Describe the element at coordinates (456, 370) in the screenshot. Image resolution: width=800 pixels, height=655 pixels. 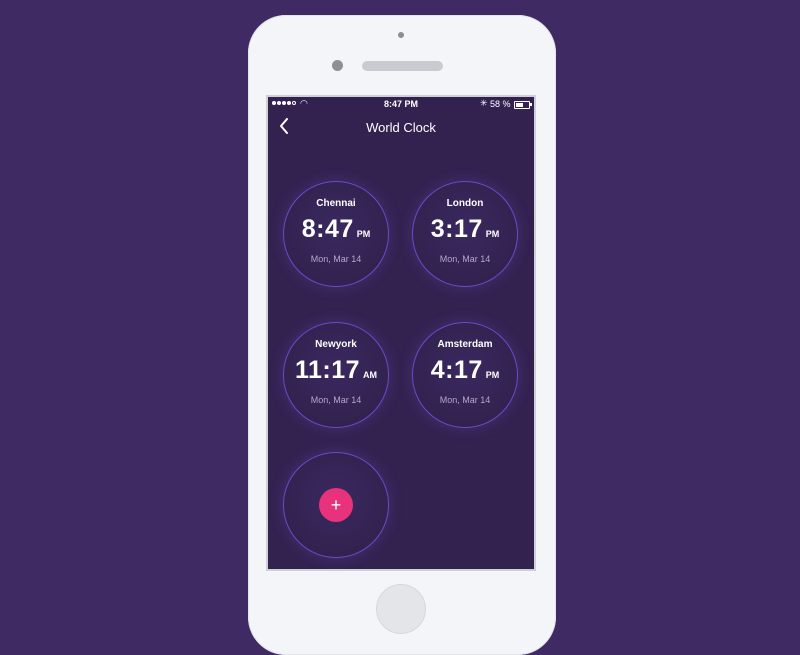
I see `clock-time: 4:17` at that location.